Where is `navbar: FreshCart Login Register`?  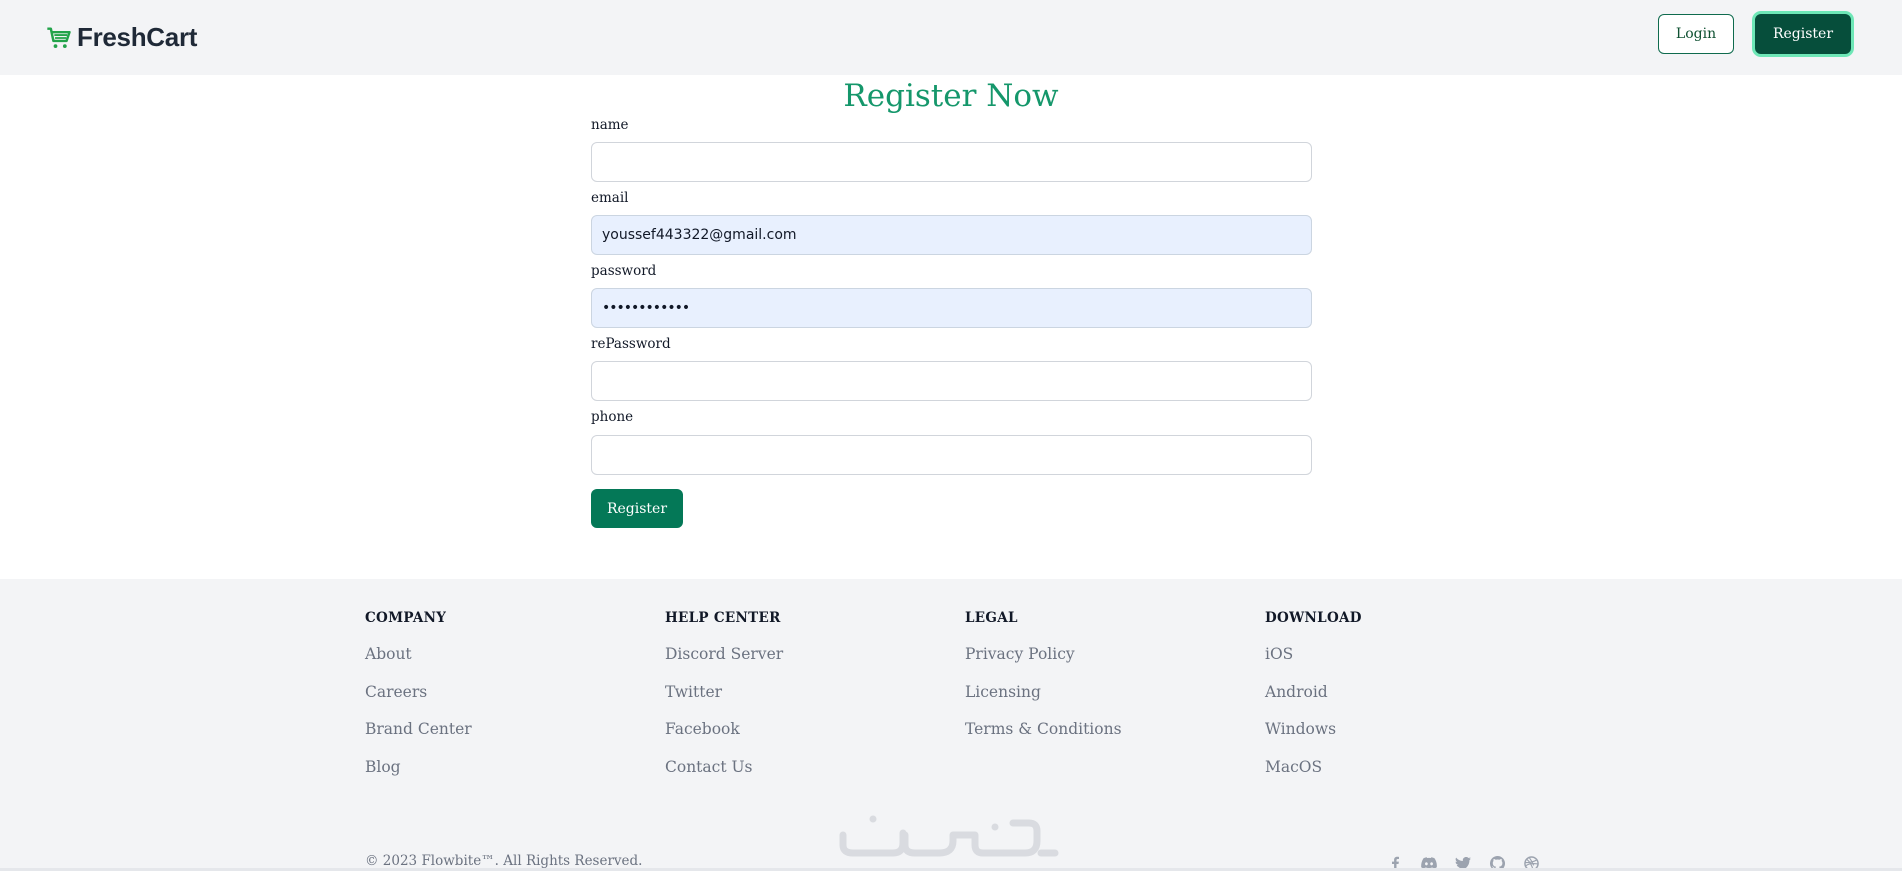
navbar: FreshCart Login Register is located at coordinates (951, 37).